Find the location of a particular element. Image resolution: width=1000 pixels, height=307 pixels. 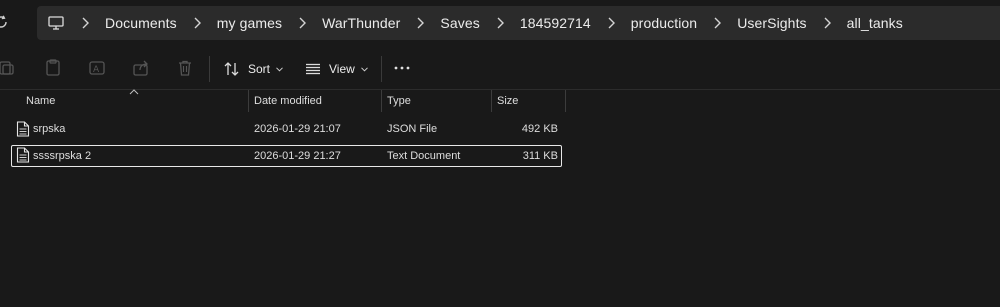

this-pc-icon is located at coordinates (56, 23).